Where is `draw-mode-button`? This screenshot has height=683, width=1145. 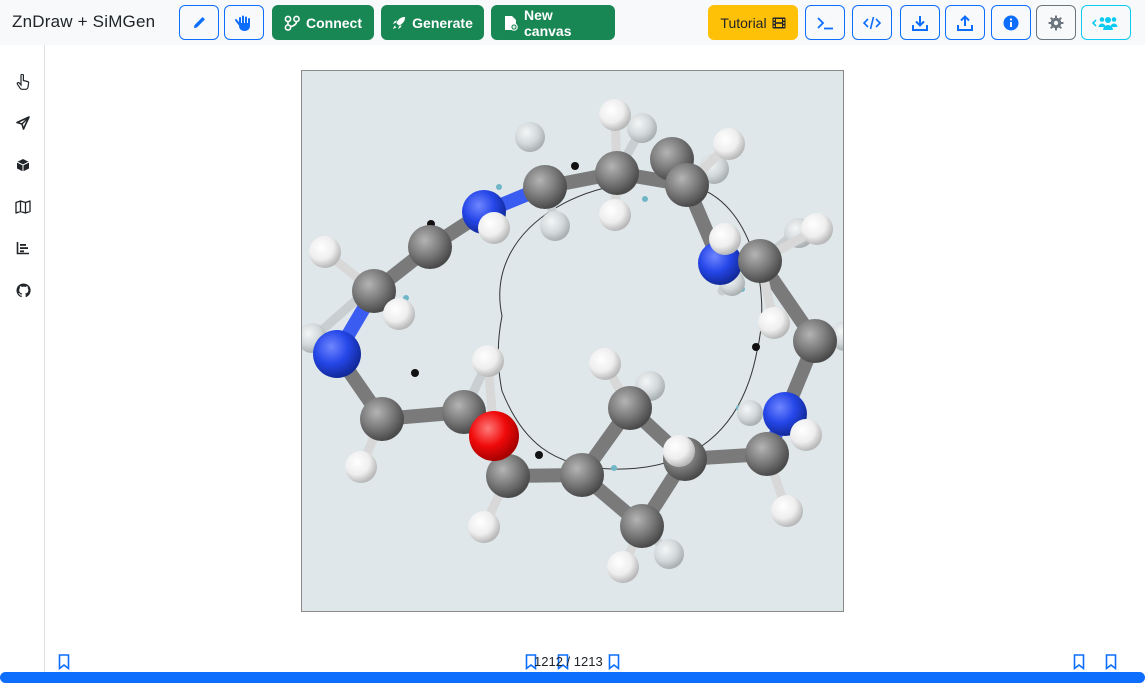
draw-mode-button is located at coordinates (199, 22).